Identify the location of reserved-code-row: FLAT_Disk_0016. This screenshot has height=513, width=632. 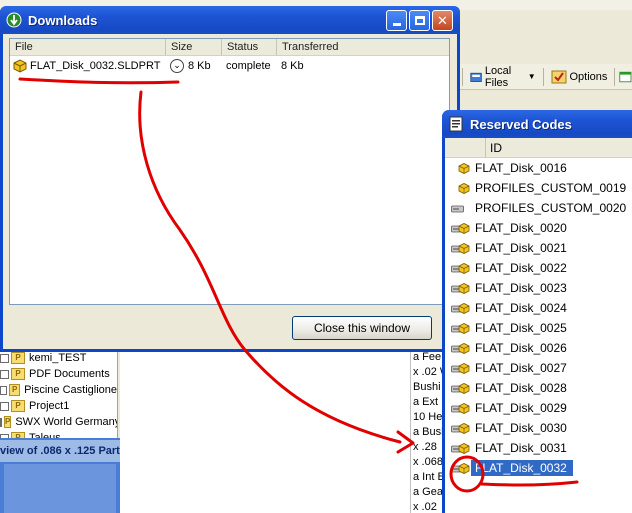
(538, 168).